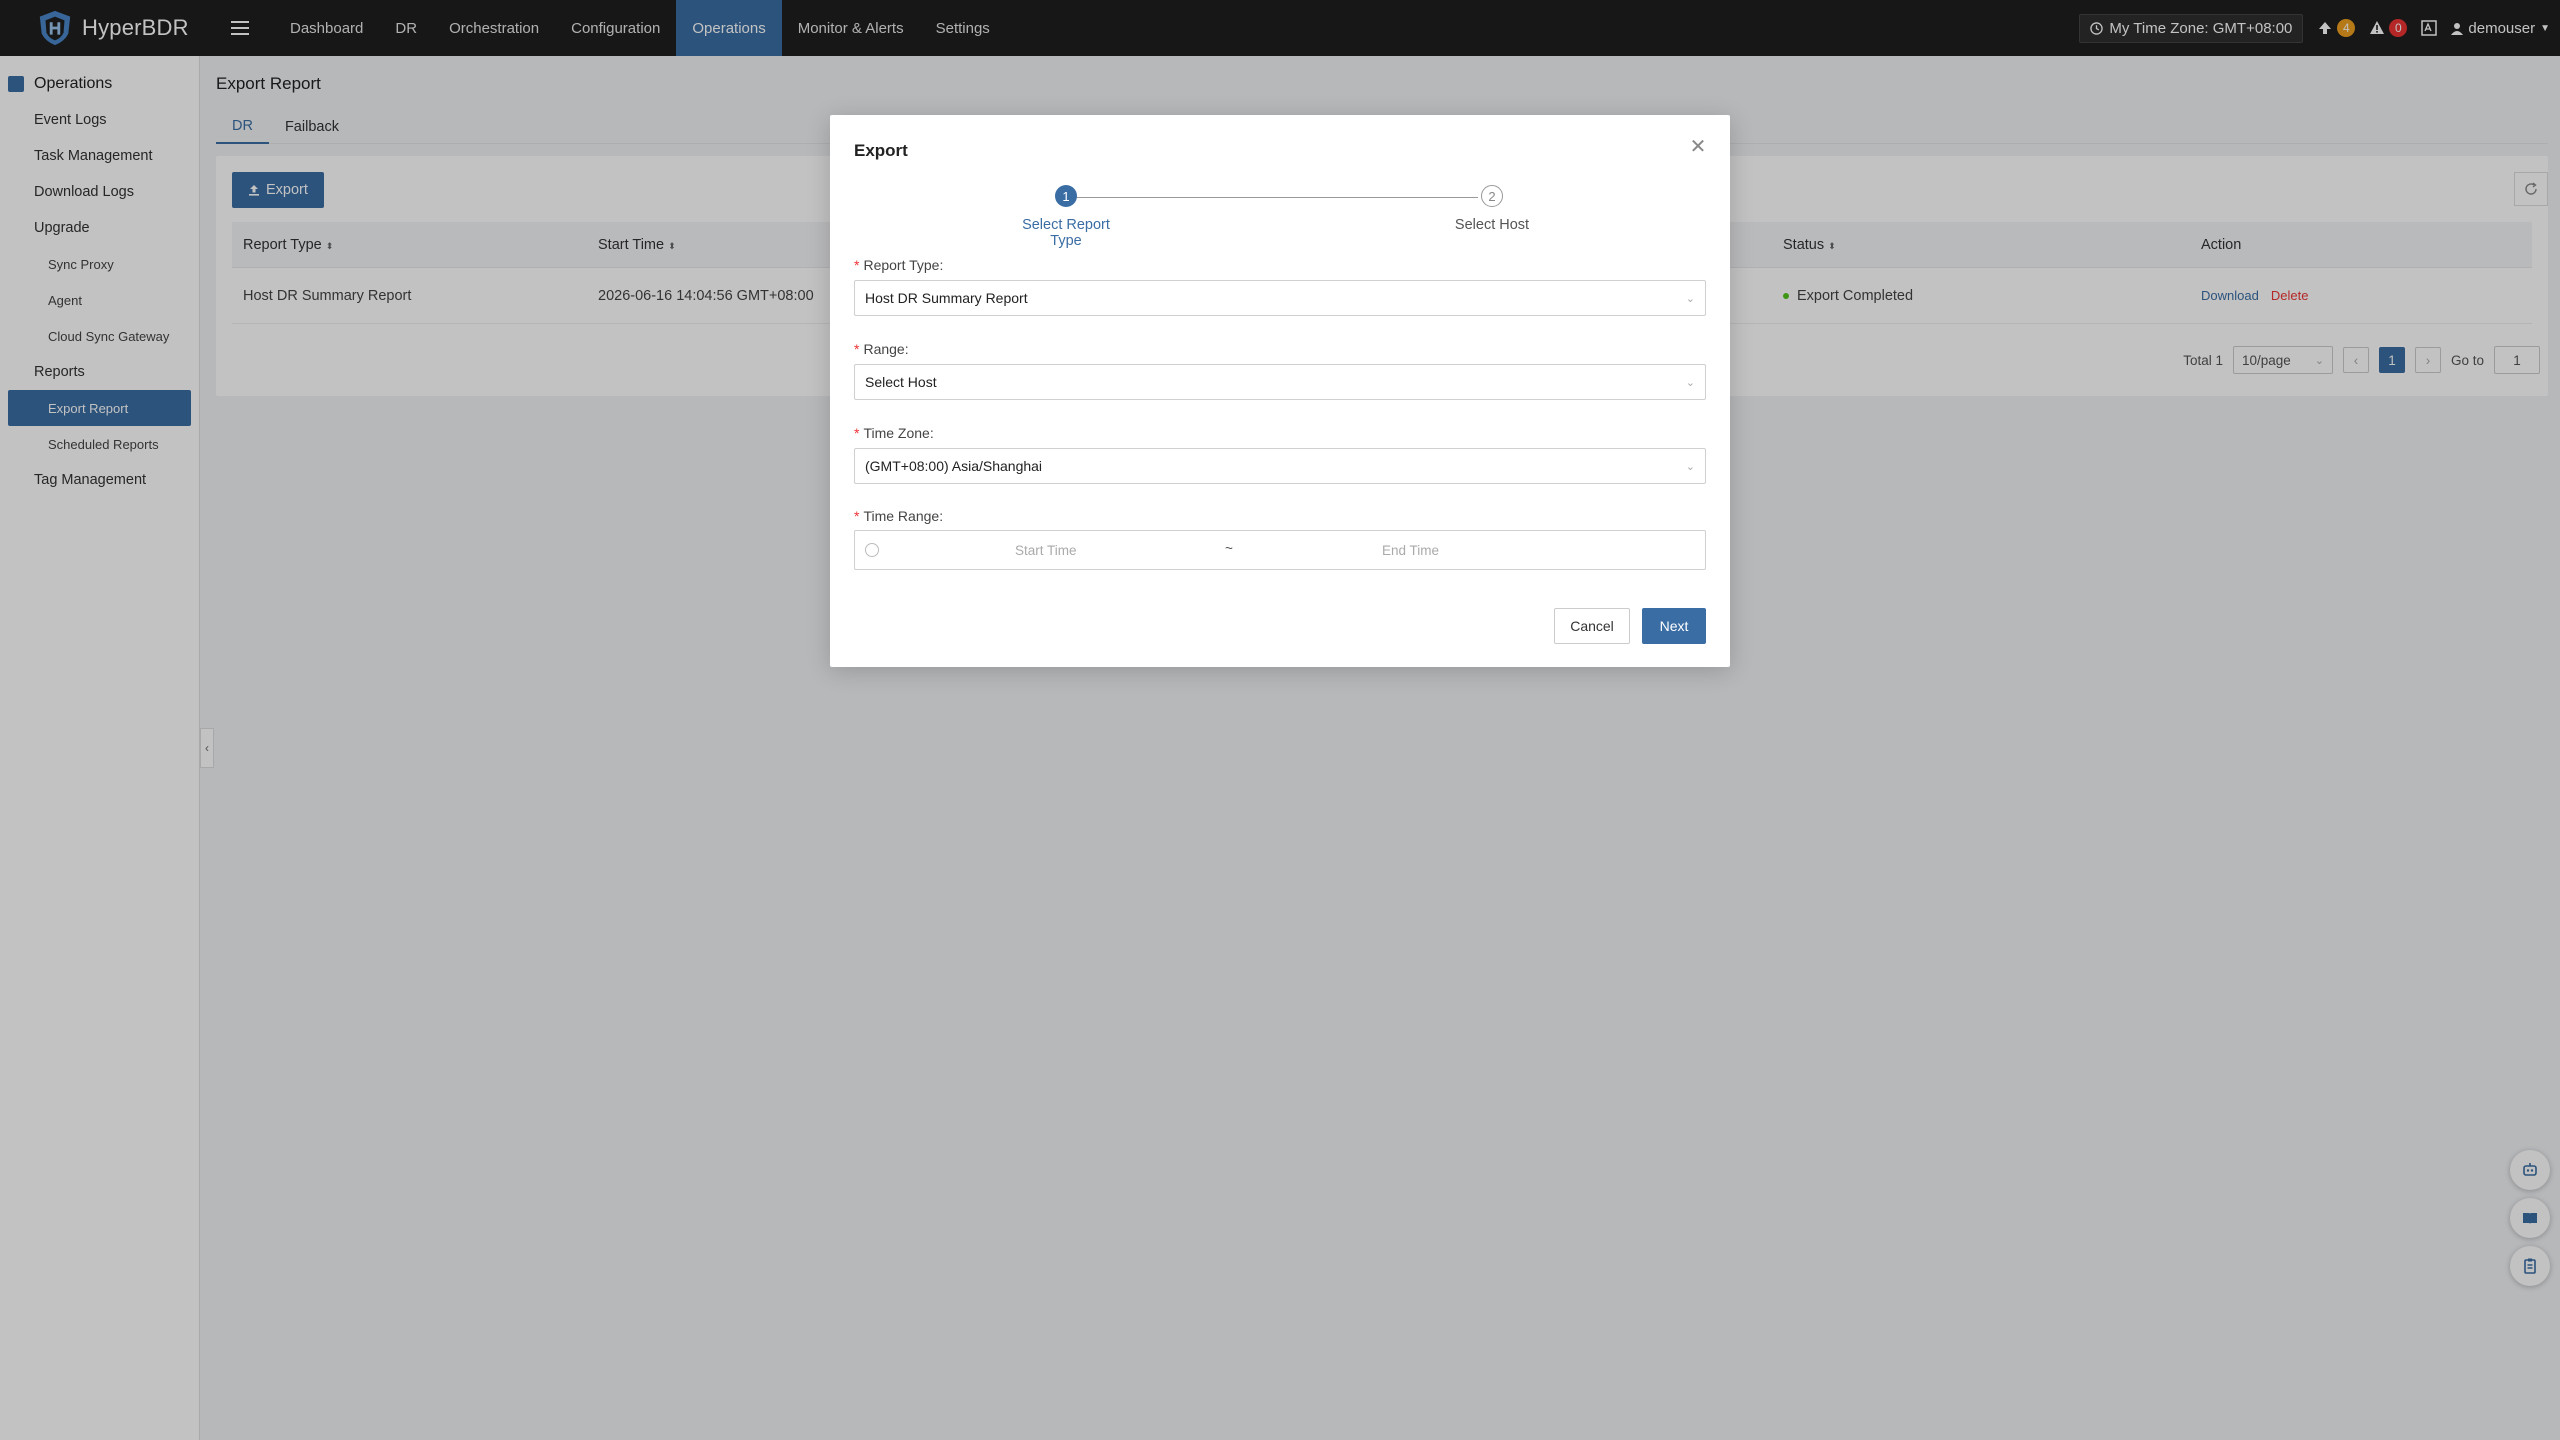 The width and height of the screenshot is (2560, 1440). Describe the element at coordinates (1280, 298) in the screenshot. I see `report-type-select: Host DR Summary Report ⌄` at that location.